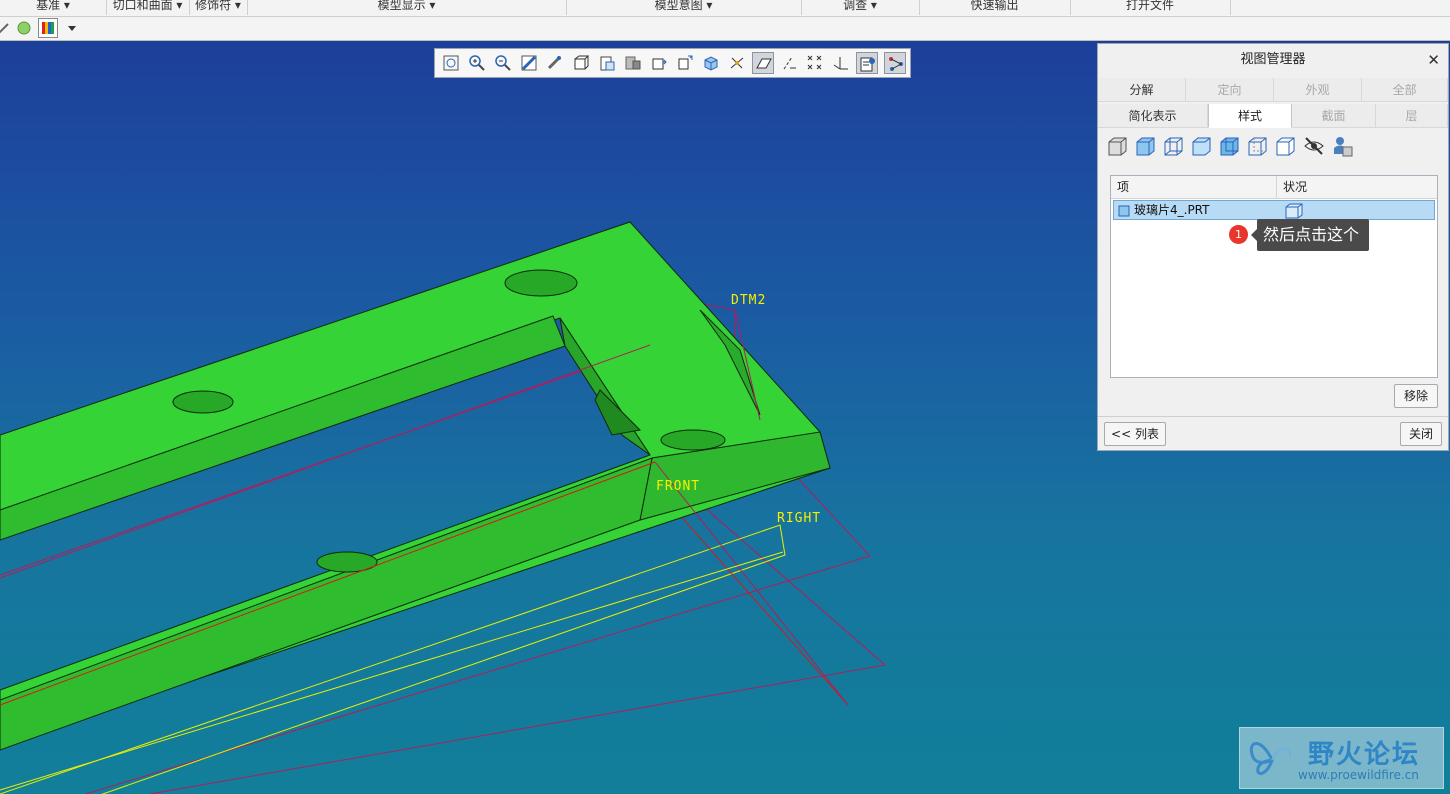  I want to click on list-row-part: 玻璃片4_.PRT, so click(1274, 210).